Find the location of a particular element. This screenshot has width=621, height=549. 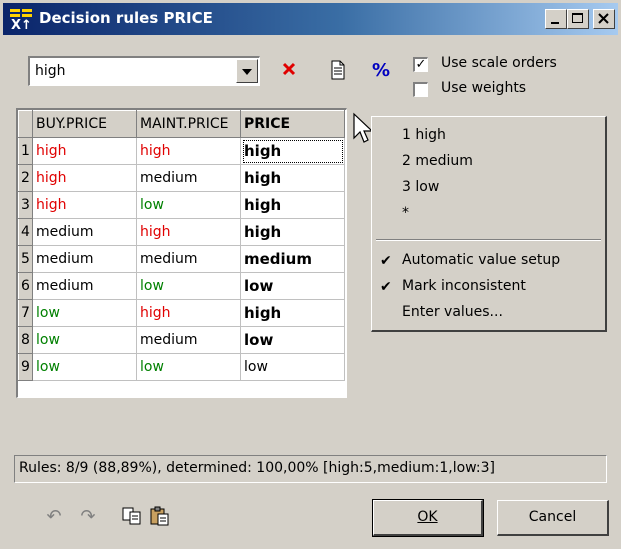

menu-separator is located at coordinates (488, 240).